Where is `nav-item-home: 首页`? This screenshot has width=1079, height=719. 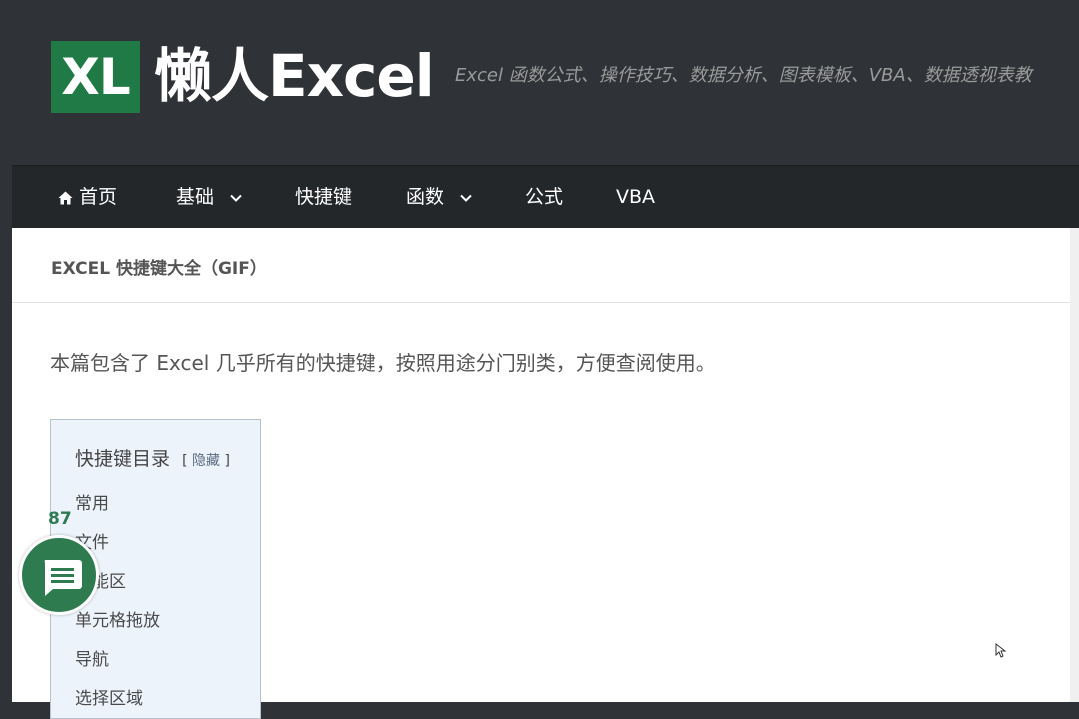 nav-item-home: 首页 is located at coordinates (87, 197).